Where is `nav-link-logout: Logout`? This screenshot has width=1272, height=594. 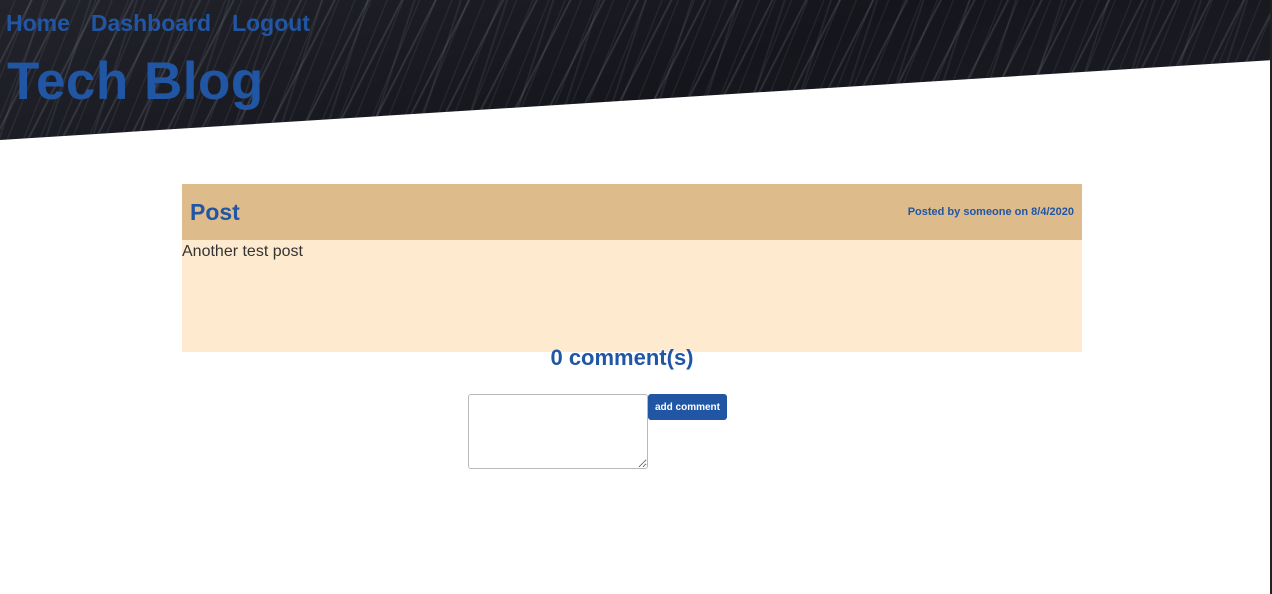 nav-link-logout: Logout is located at coordinates (271, 23).